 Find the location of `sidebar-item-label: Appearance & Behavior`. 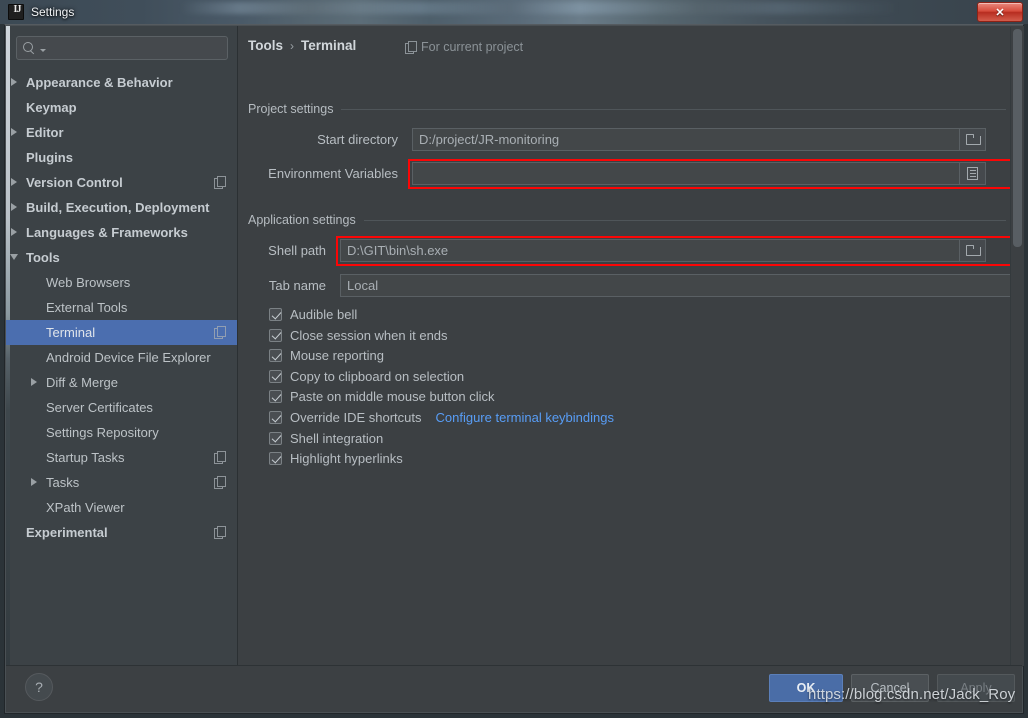

sidebar-item-label: Appearance & Behavior is located at coordinates (99, 82).